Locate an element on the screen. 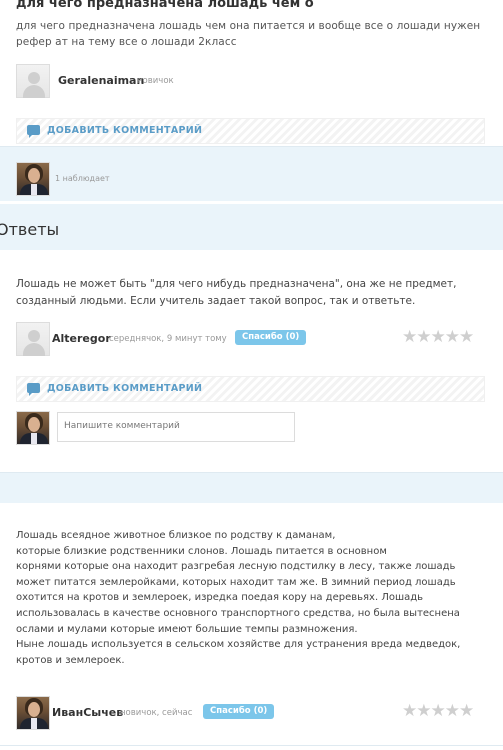  watchers-count: 1 наблюдает is located at coordinates (82, 178).